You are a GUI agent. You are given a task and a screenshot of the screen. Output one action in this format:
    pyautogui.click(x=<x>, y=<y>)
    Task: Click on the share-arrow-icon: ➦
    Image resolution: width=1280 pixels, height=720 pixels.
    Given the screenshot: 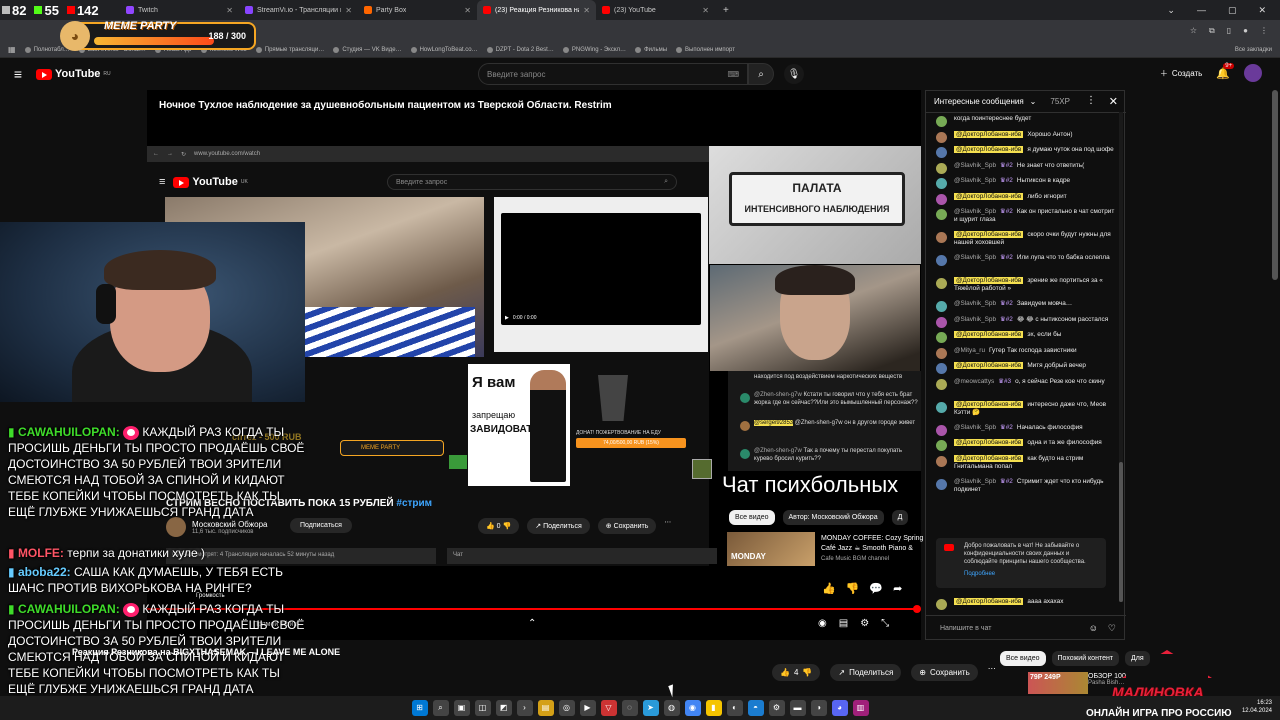 What is the action you would take?
    pyautogui.click(x=897, y=588)
    